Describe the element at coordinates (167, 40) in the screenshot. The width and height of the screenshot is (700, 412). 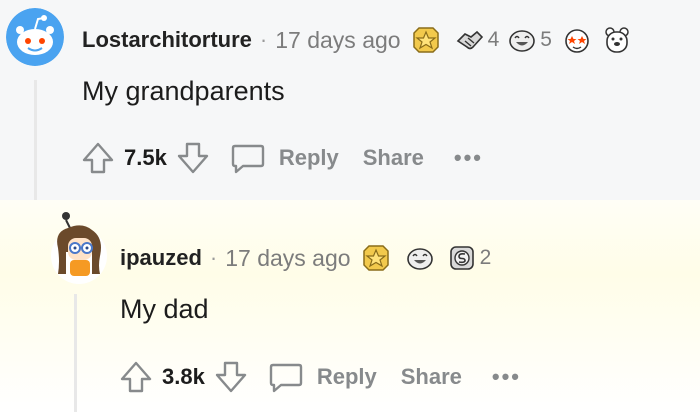
I see `username: Lostarchitorture` at that location.